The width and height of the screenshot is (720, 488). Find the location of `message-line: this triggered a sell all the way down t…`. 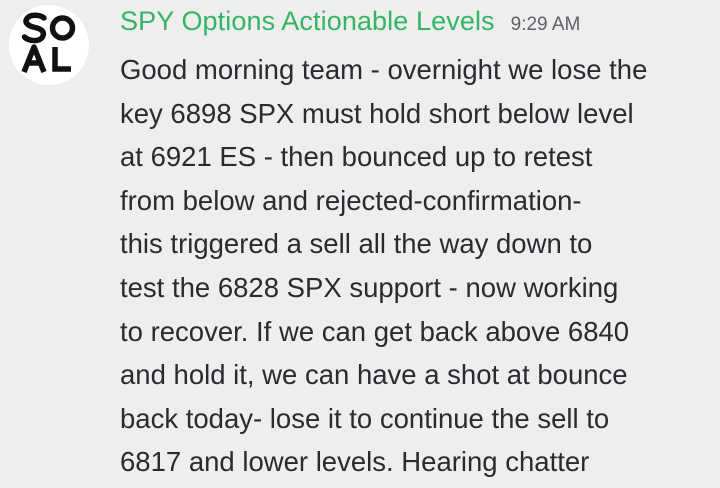

message-line: this triggered a sell all the way down t… is located at coordinates (356, 244).